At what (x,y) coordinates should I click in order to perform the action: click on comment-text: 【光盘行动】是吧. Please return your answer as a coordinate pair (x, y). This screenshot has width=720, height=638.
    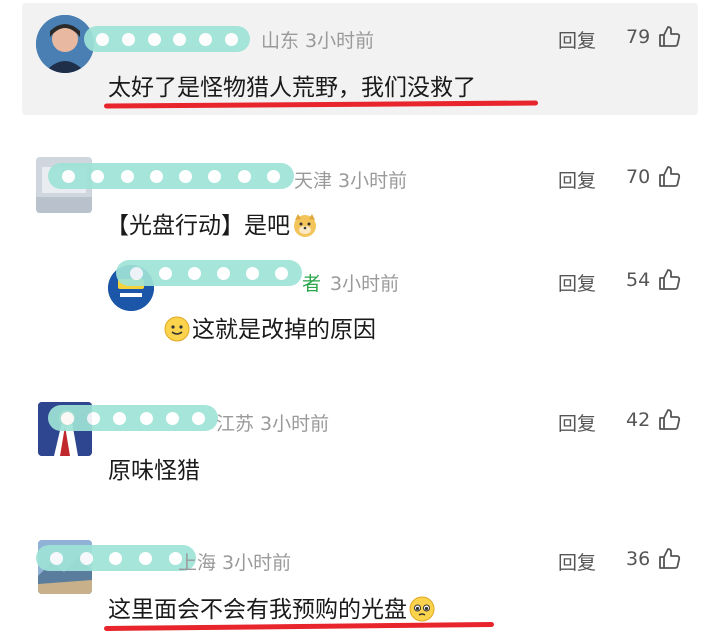
    Looking at the image, I should click on (212, 223).